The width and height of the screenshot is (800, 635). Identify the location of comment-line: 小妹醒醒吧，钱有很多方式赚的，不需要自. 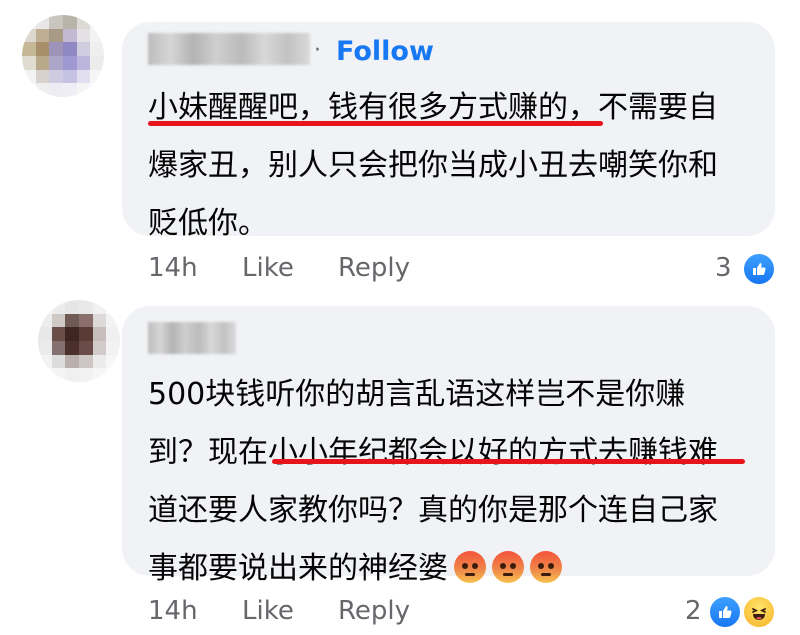
(433, 107).